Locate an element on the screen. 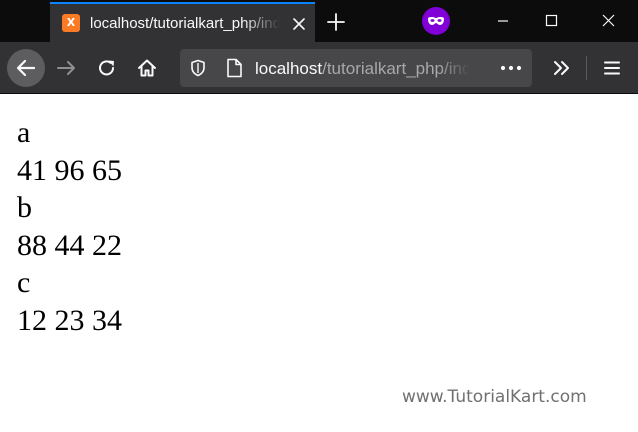 The height and width of the screenshot is (432, 638). maximize-button is located at coordinates (551, 21).